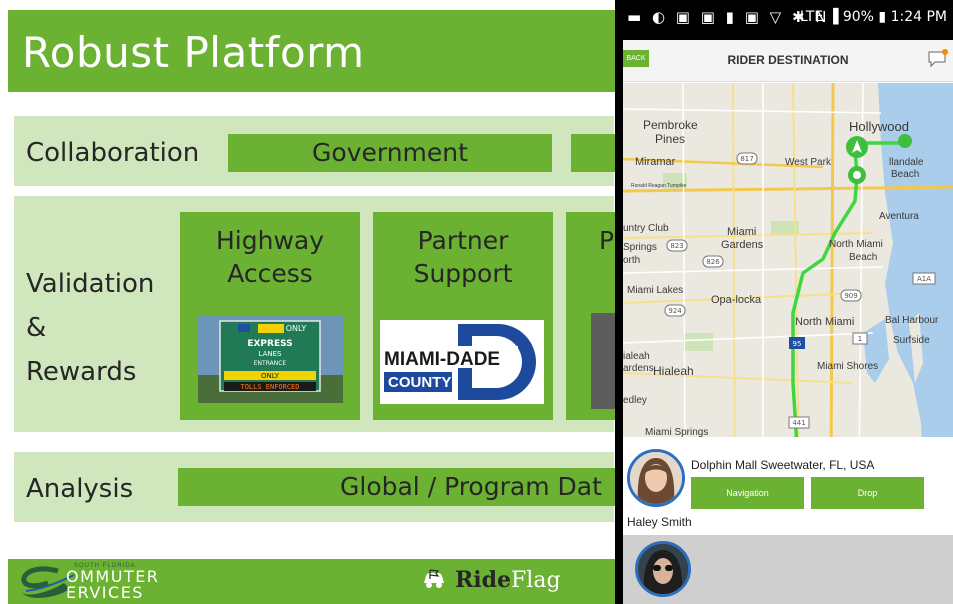 This screenshot has width=953, height=604. I want to click on rideflag-logo: RideFlag, so click(490, 582).